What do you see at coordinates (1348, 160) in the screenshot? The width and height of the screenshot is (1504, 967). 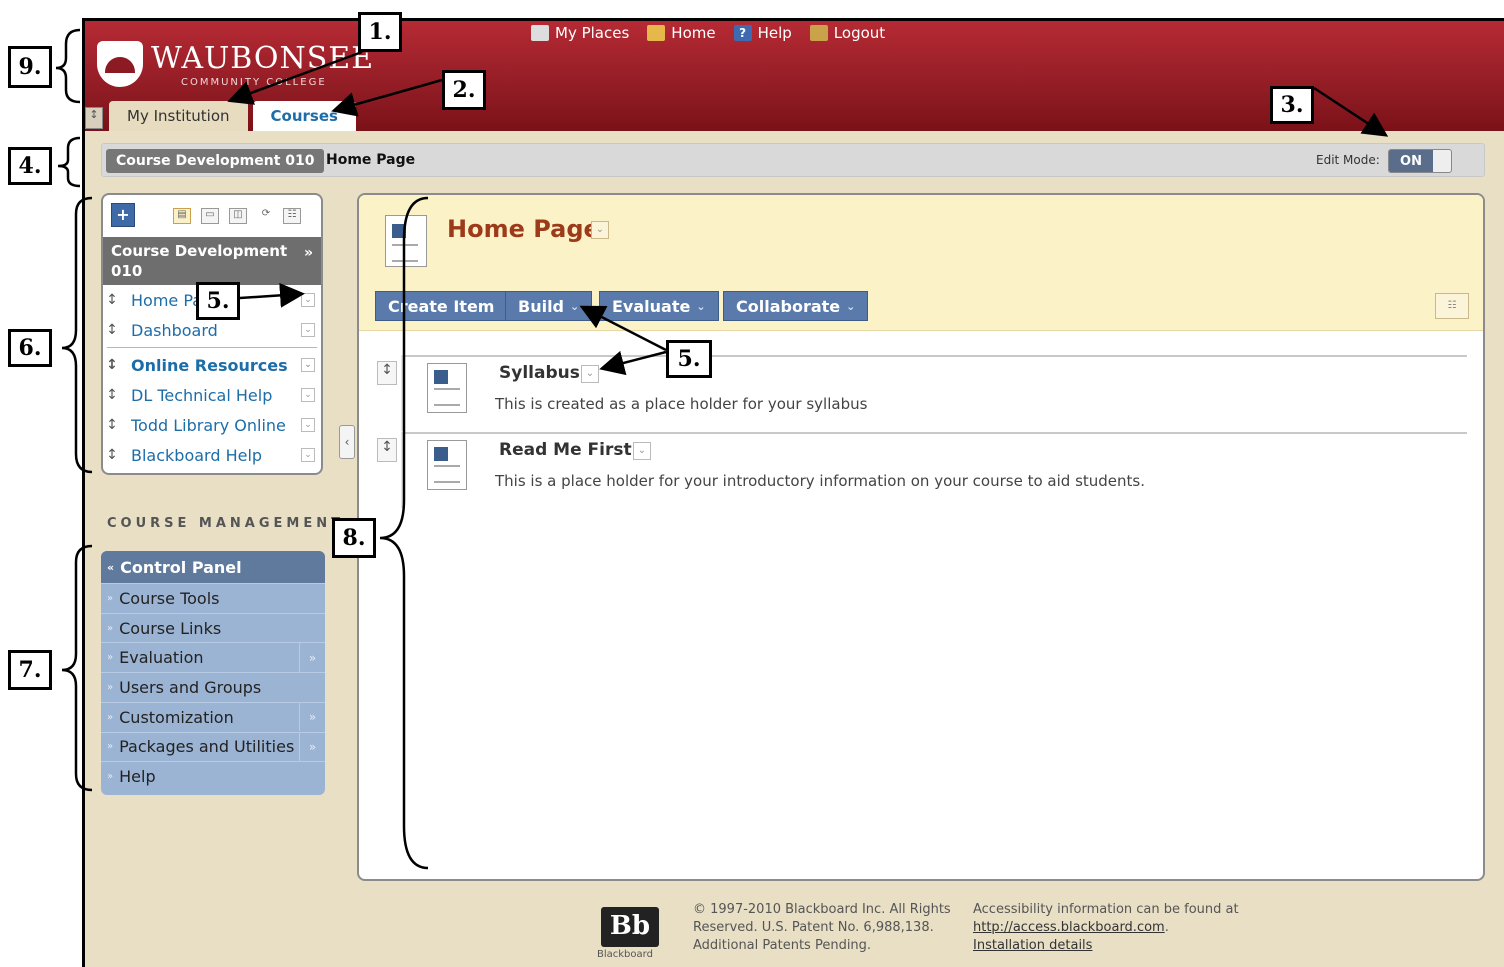 I see `edit-mode-label: Edit Mode:` at bounding box center [1348, 160].